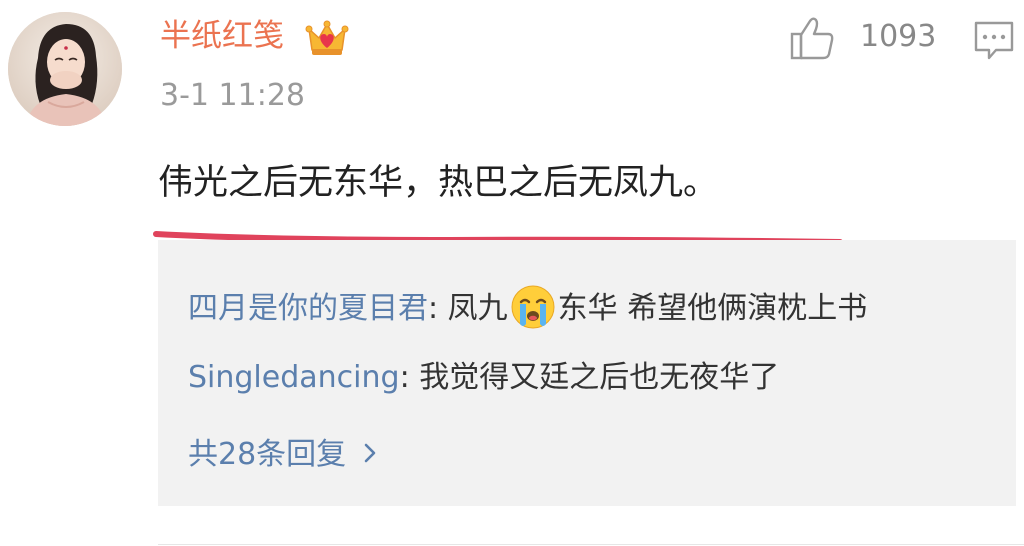  Describe the element at coordinates (327, 39) in the screenshot. I see `crown-vip-icon` at that location.